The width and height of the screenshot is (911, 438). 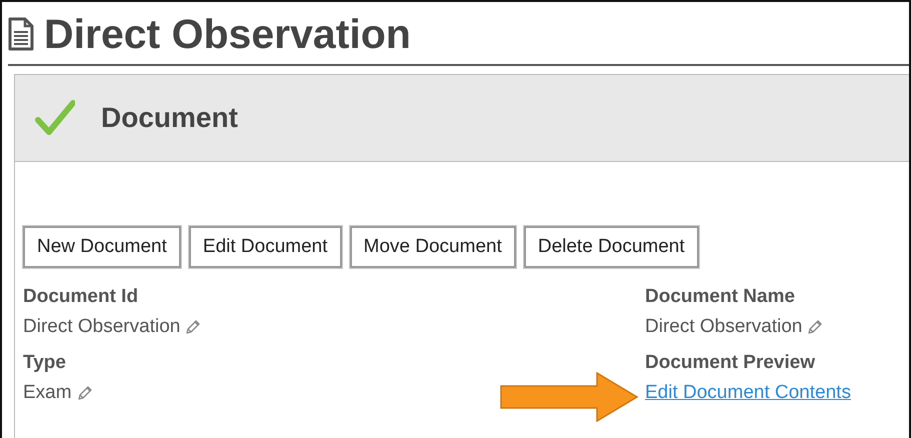 What do you see at coordinates (730, 363) in the screenshot?
I see `field-label: Document Preview` at bounding box center [730, 363].